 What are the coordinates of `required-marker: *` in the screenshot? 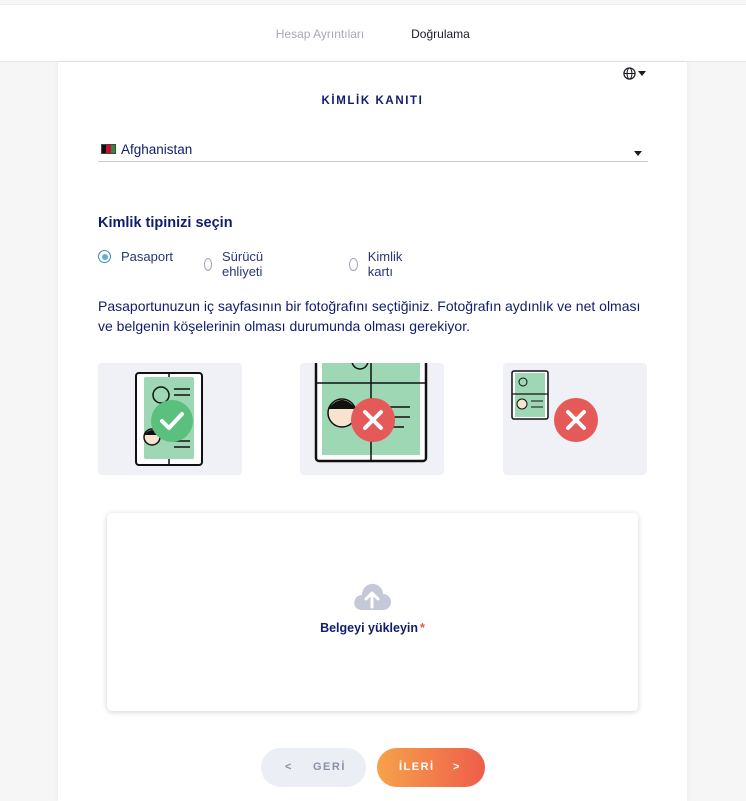 It's located at (422, 628).